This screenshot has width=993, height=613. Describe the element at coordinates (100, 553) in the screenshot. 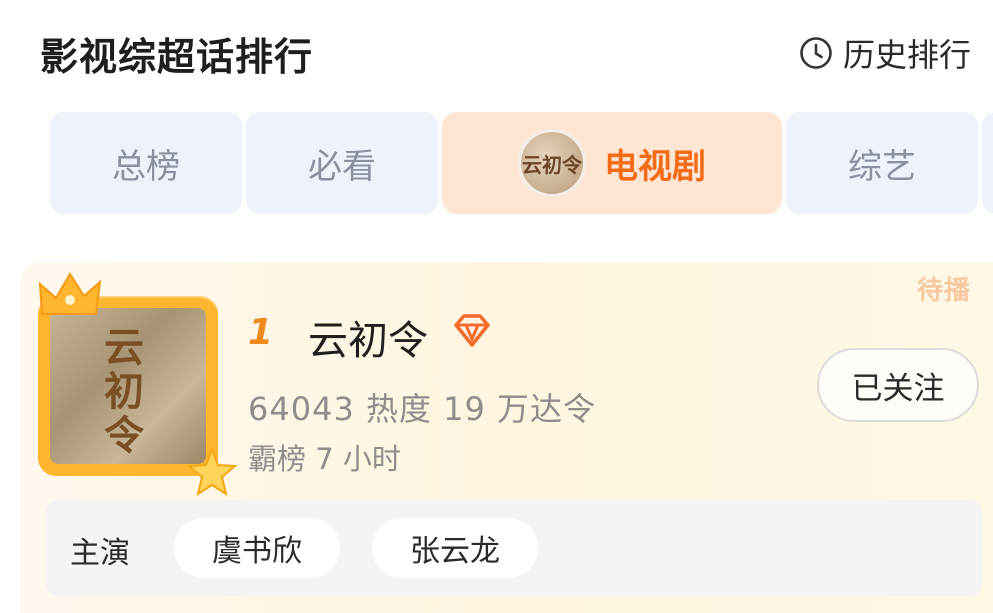

I see `cast-label: 主演` at that location.